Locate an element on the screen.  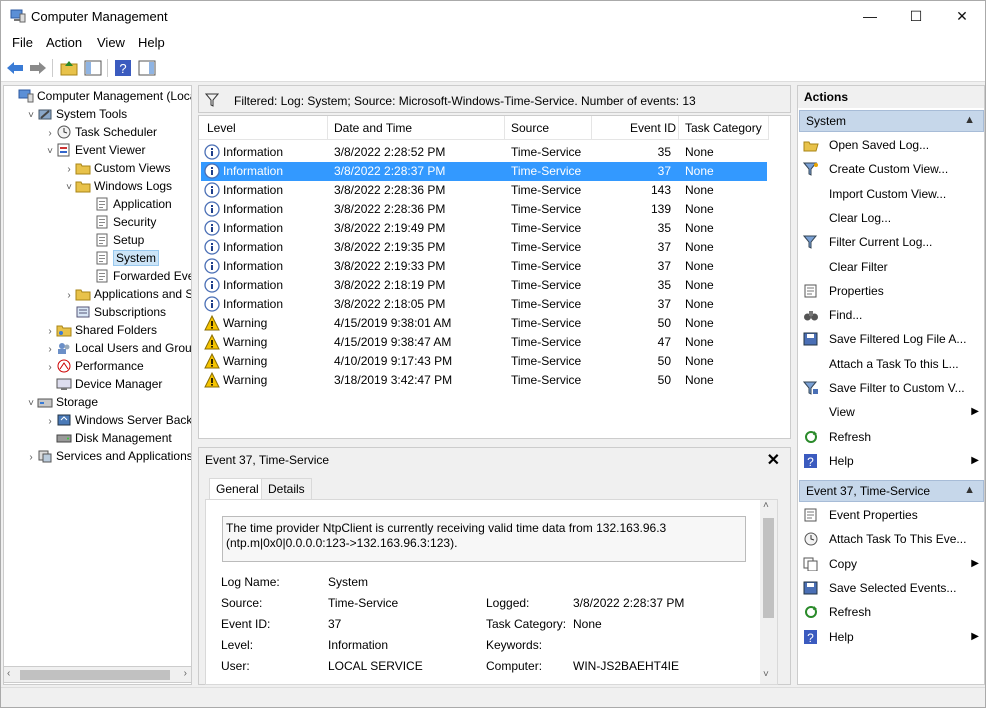
column-header-task-category: Task Category is located at coordinates (723, 128).